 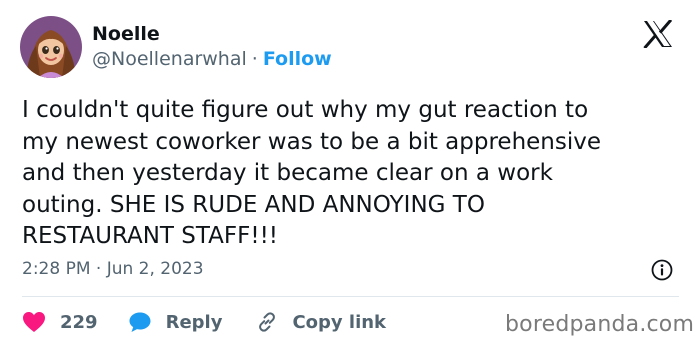 I want to click on reply-label: Reply, so click(x=194, y=322).